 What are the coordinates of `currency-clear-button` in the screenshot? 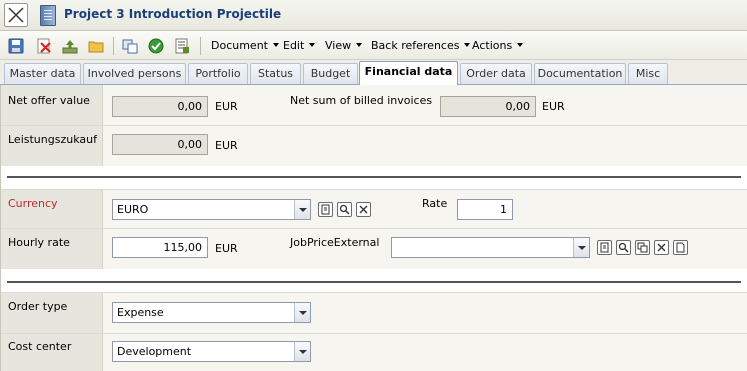 It's located at (363, 209).